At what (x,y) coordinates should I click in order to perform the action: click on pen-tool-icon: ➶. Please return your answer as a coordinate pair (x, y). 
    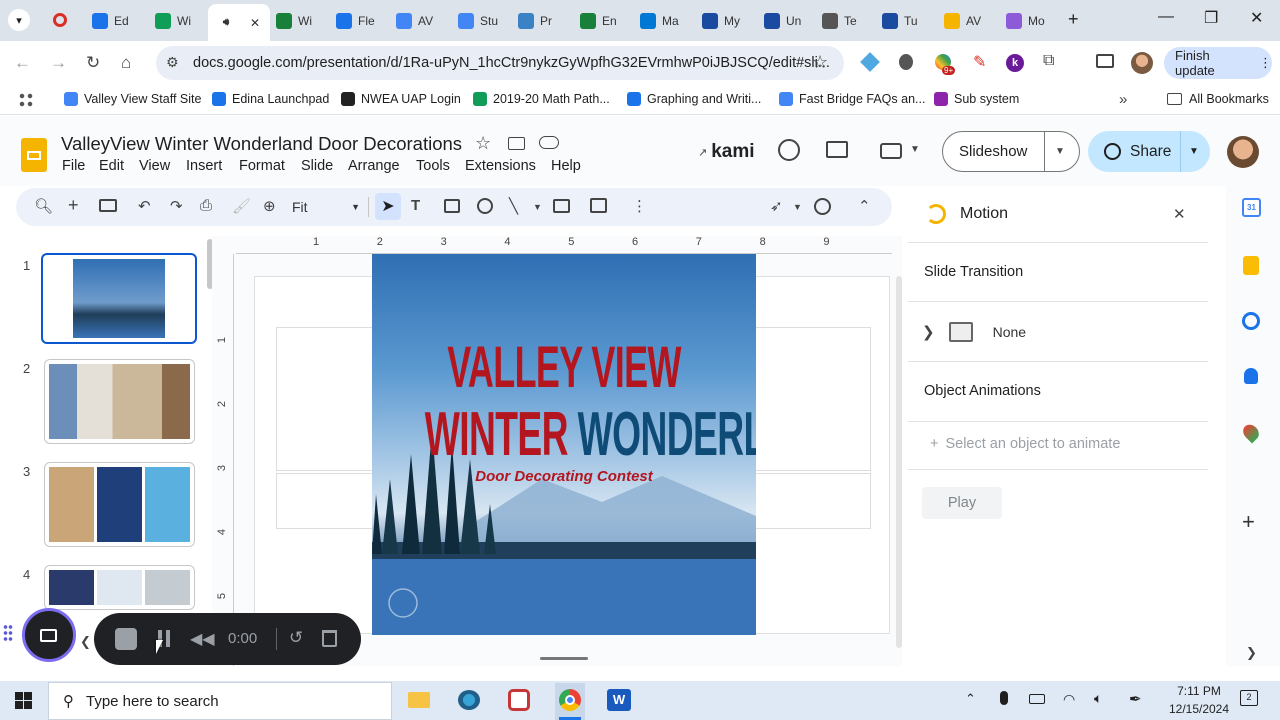
    Looking at the image, I should click on (776, 206).